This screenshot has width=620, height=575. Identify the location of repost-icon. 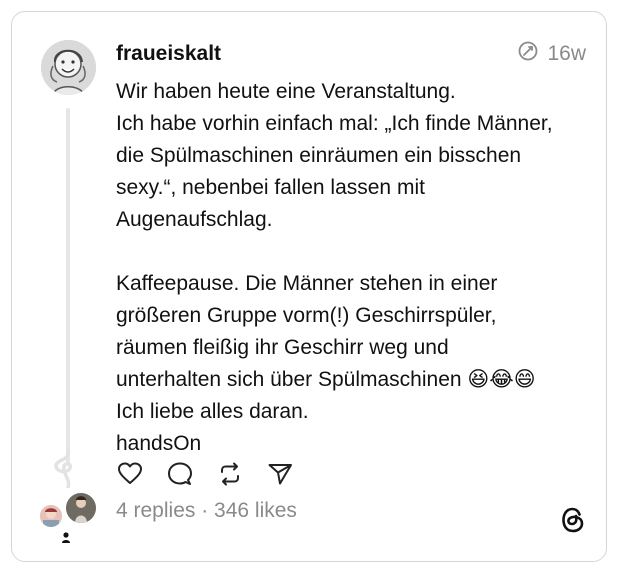
(230, 474).